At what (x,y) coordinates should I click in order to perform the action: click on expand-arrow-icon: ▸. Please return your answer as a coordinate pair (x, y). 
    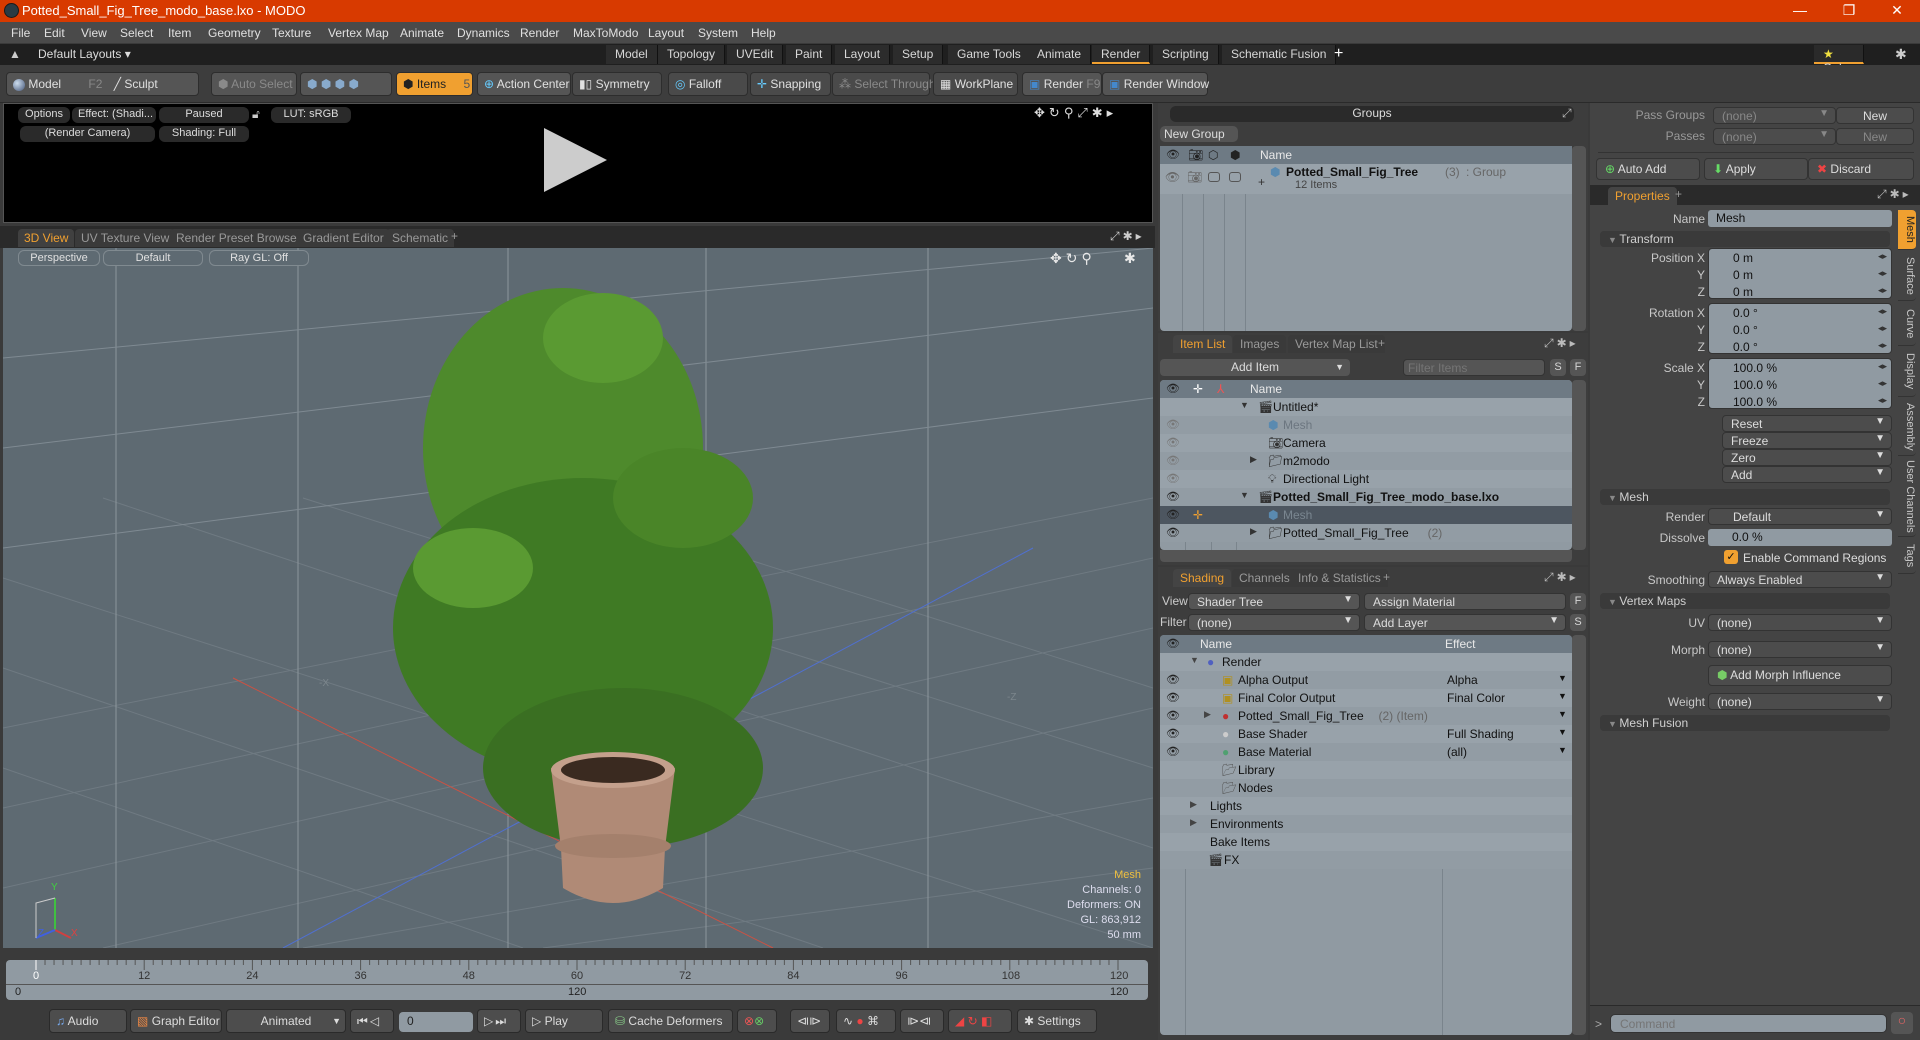
    Looking at the image, I should click on (1112, 112).